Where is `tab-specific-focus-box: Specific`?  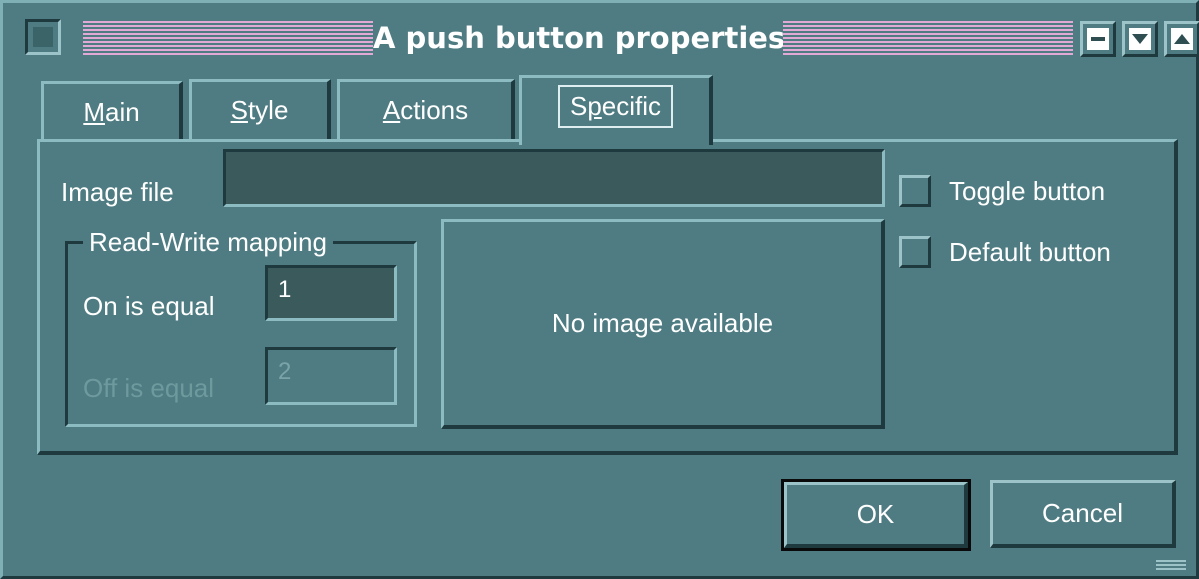 tab-specific-focus-box: Specific is located at coordinates (615, 106).